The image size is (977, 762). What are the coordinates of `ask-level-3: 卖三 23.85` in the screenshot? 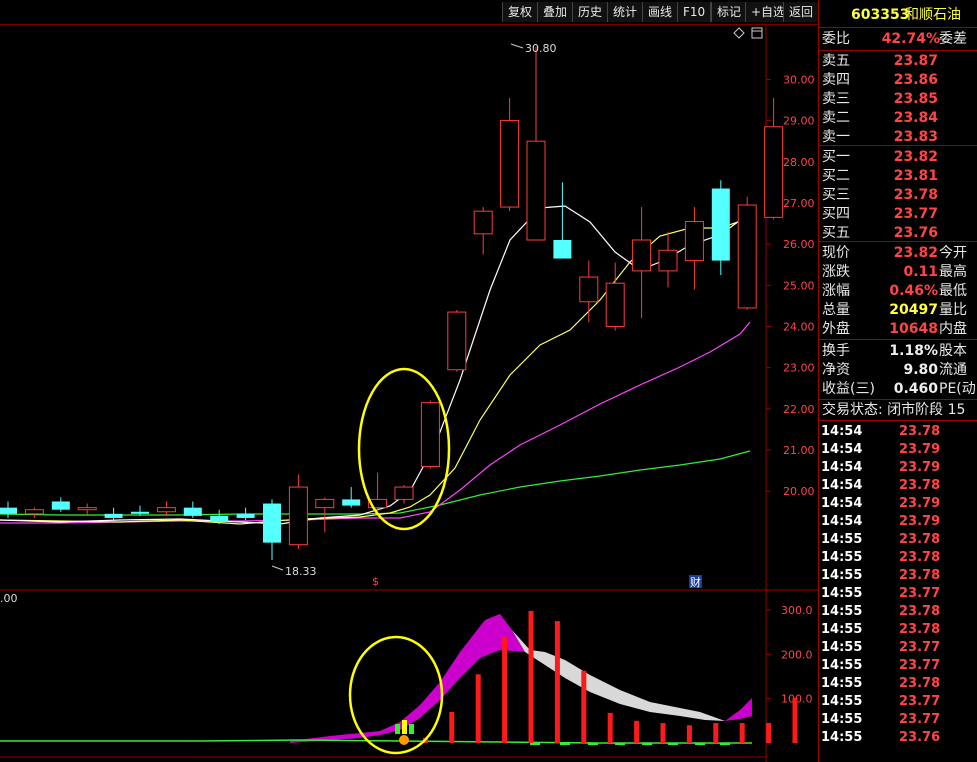 It's located at (898, 99).